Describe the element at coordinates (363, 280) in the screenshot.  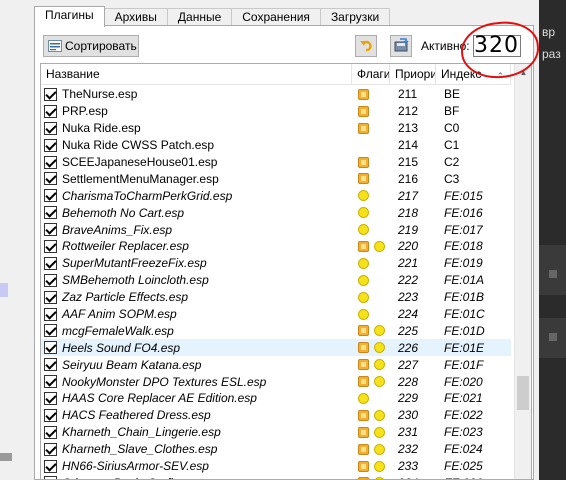
I see `light-plugin-flag-icon` at that location.